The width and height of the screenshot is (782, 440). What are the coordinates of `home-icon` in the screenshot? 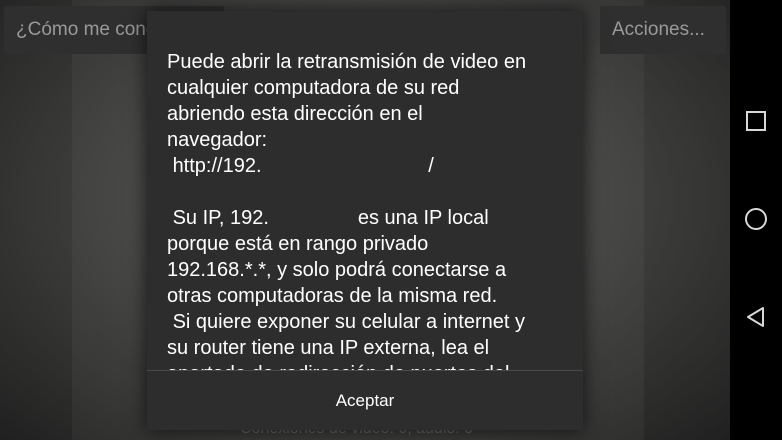 It's located at (756, 219).